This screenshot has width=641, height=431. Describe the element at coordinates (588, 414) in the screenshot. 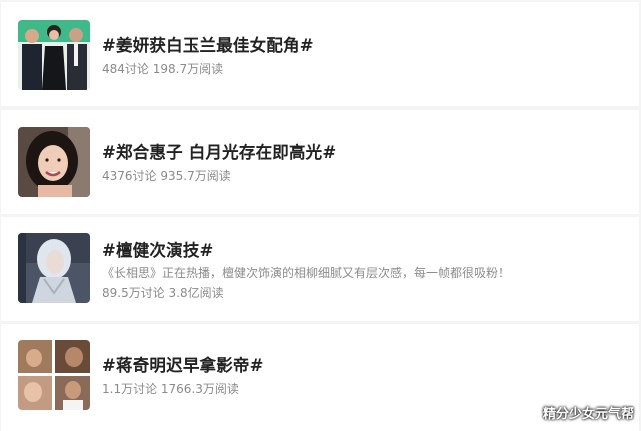

I see `watermark: 精分少女元气帮` at that location.